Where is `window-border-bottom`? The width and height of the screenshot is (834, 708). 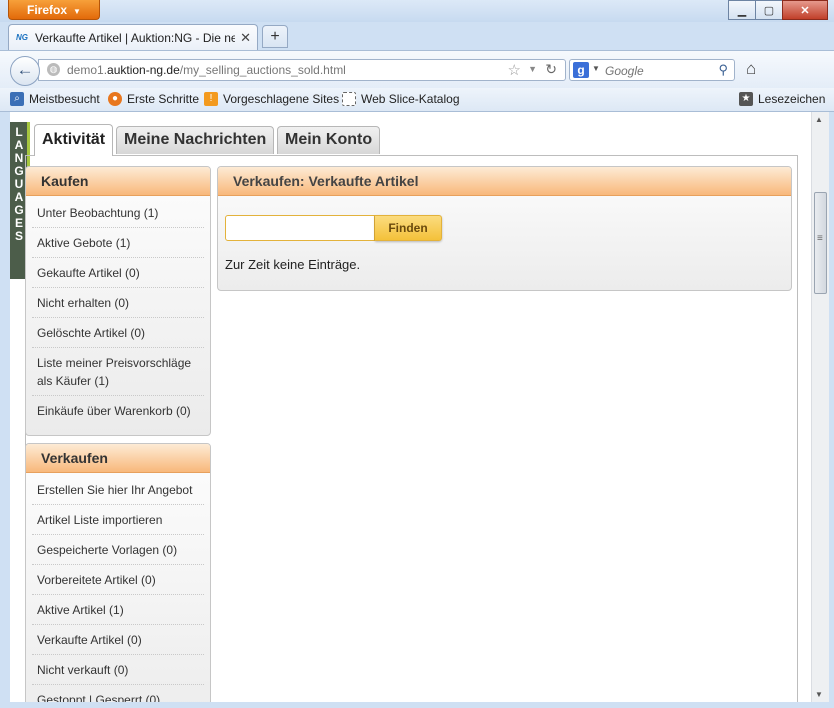
window-border-bottom is located at coordinates (417, 705).